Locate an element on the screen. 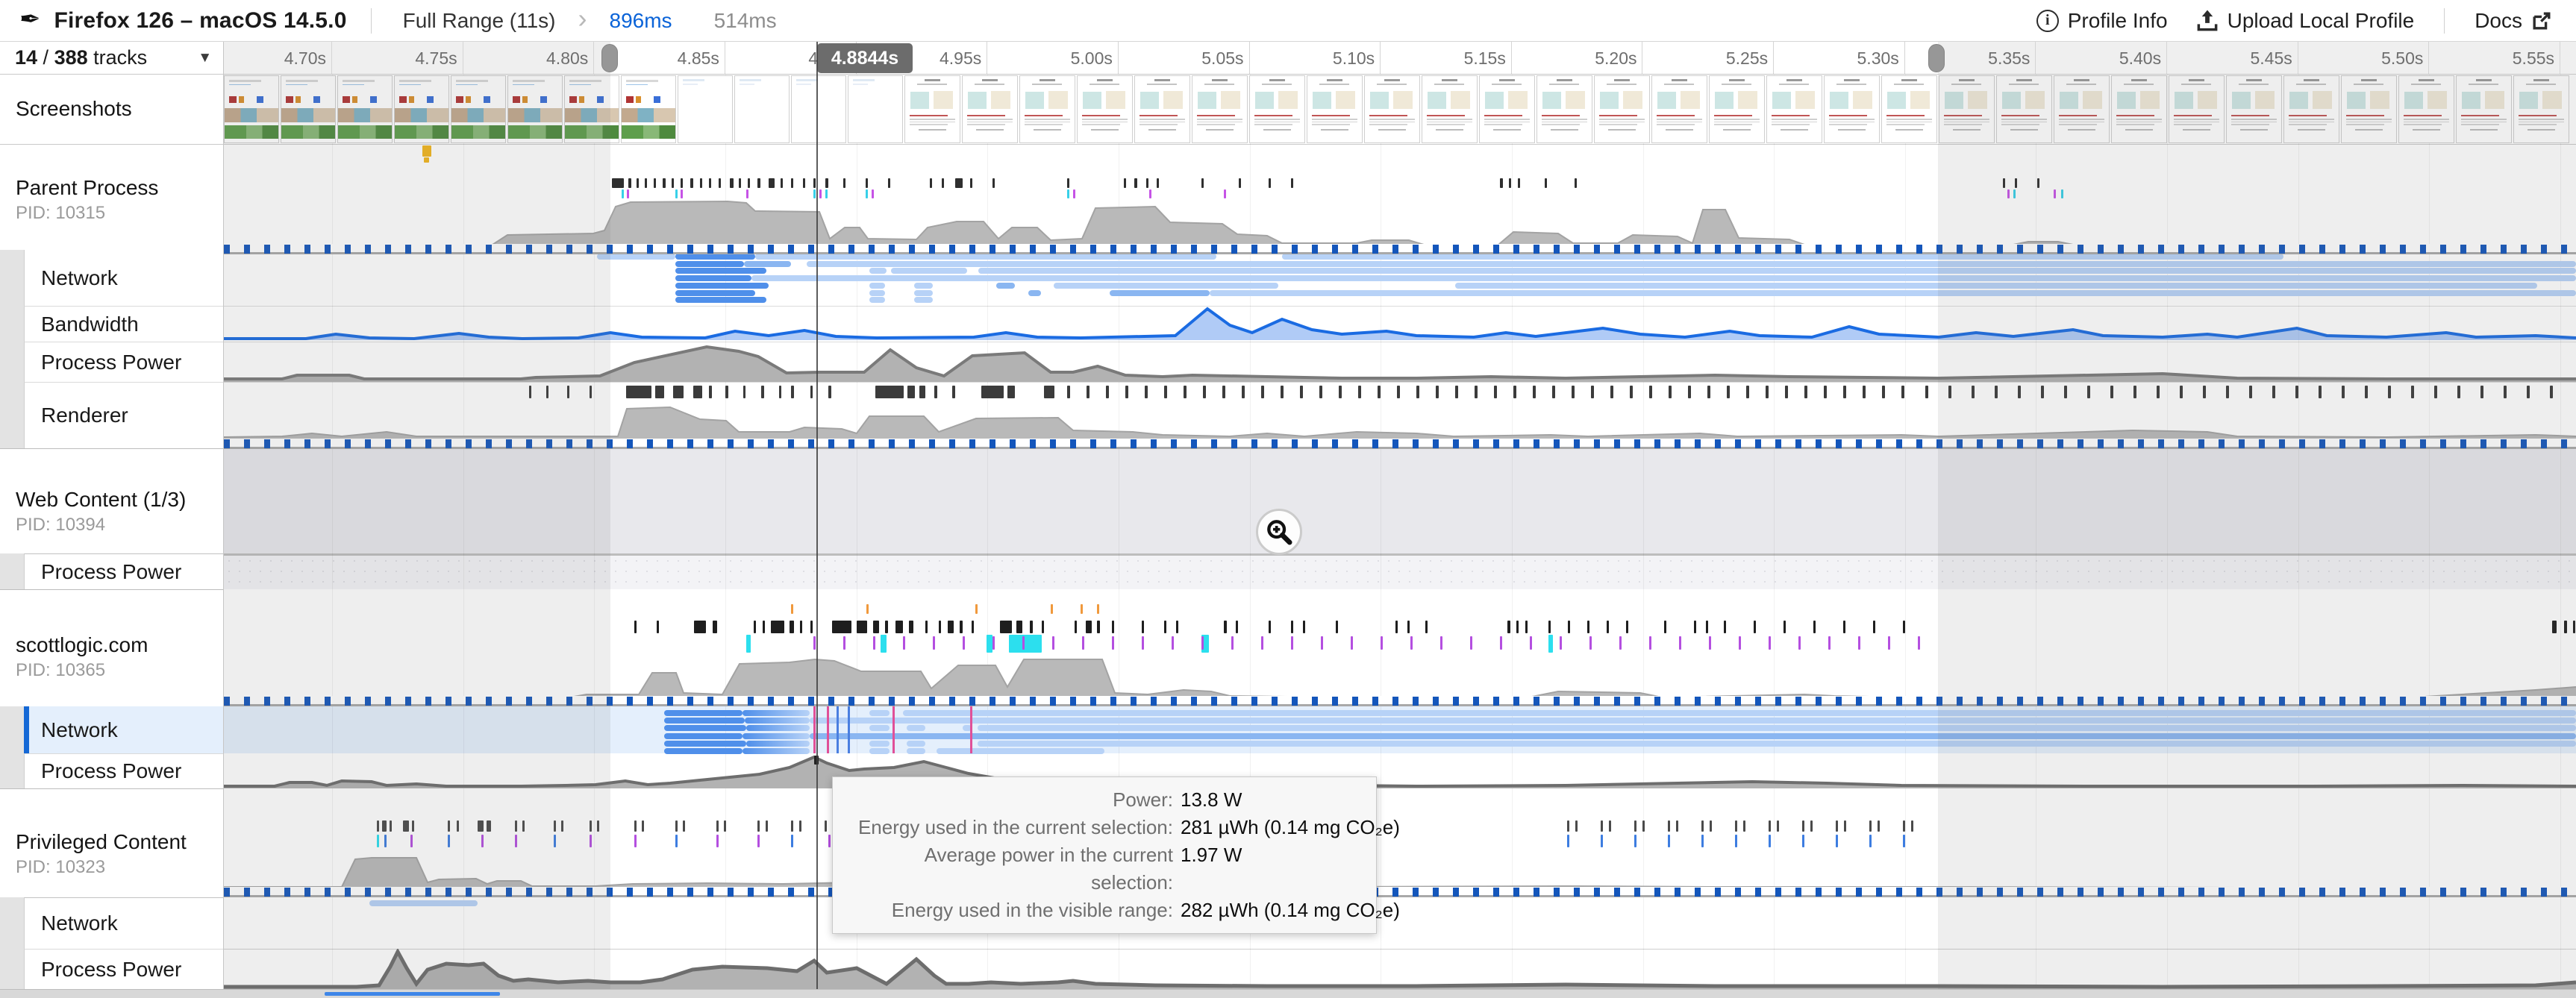  selection-handle-right is located at coordinates (1936, 58).